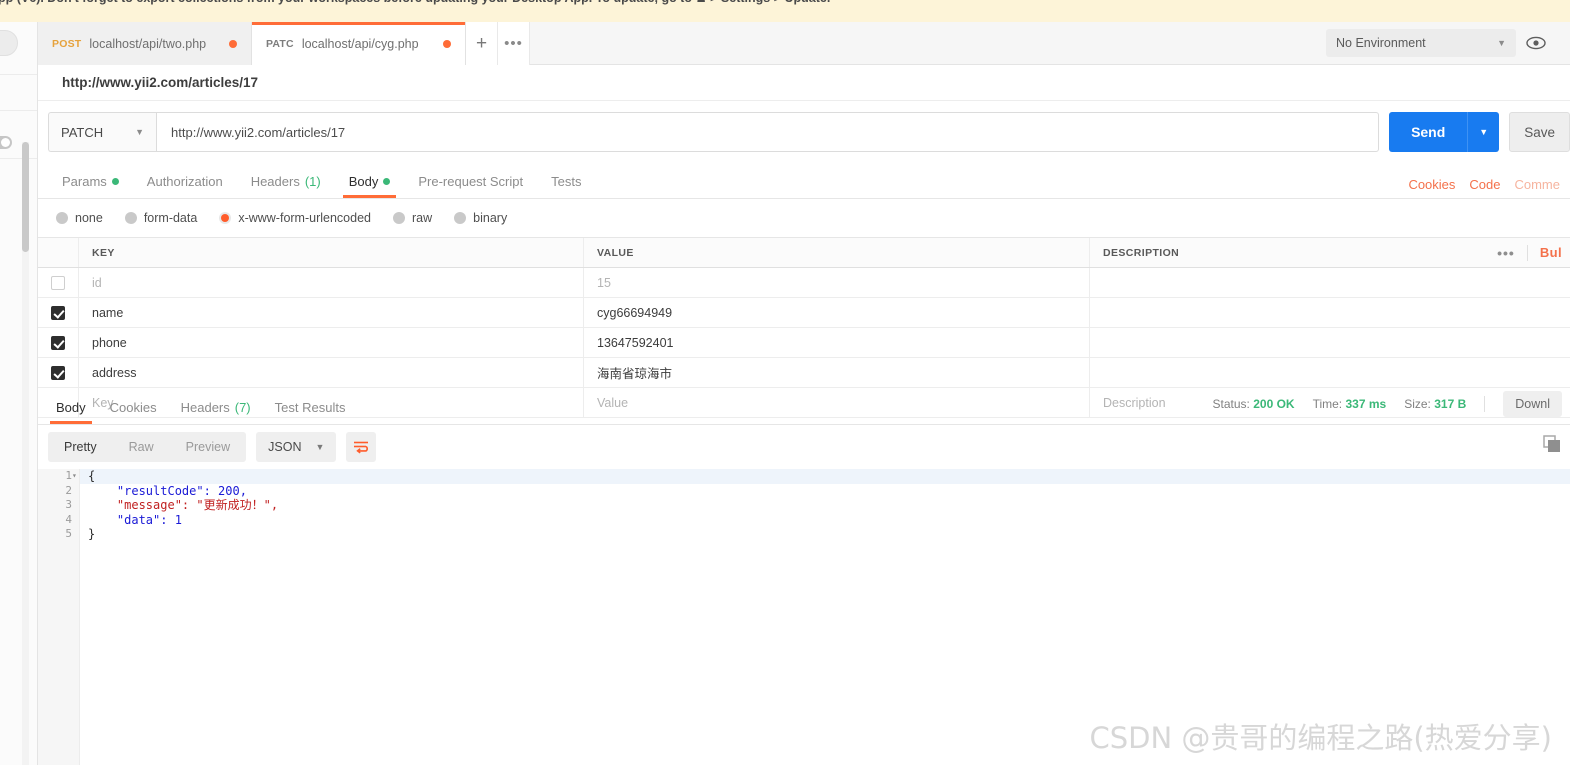 This screenshot has width=1570, height=765. I want to click on send-button-label: Send, so click(1428, 132).